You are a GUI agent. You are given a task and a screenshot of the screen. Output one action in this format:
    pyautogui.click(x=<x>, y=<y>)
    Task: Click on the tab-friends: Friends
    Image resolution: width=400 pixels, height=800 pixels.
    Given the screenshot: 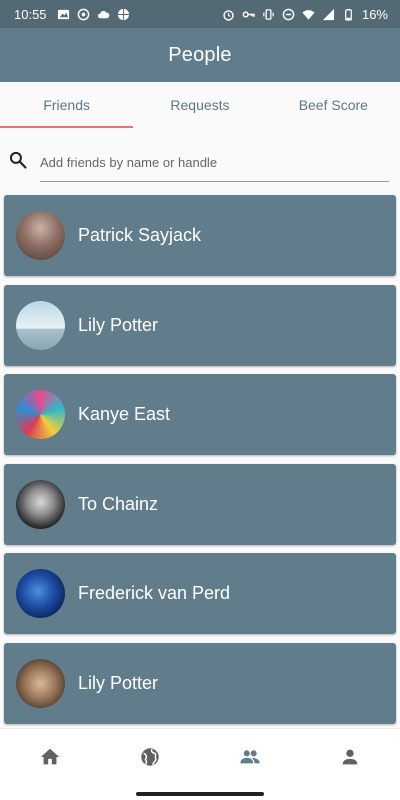 What is the action you would take?
    pyautogui.click(x=67, y=105)
    